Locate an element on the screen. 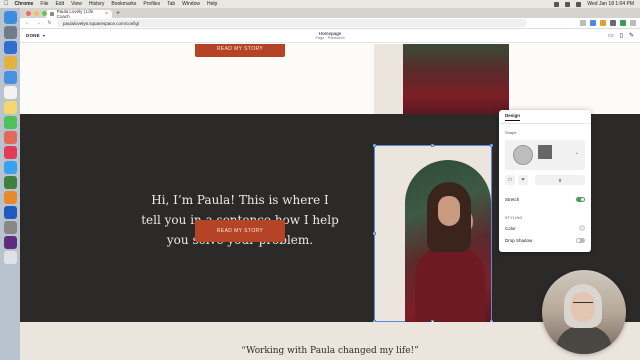 This screenshot has width=640, height=360. styling-label: STYLING is located at coordinates (514, 218).